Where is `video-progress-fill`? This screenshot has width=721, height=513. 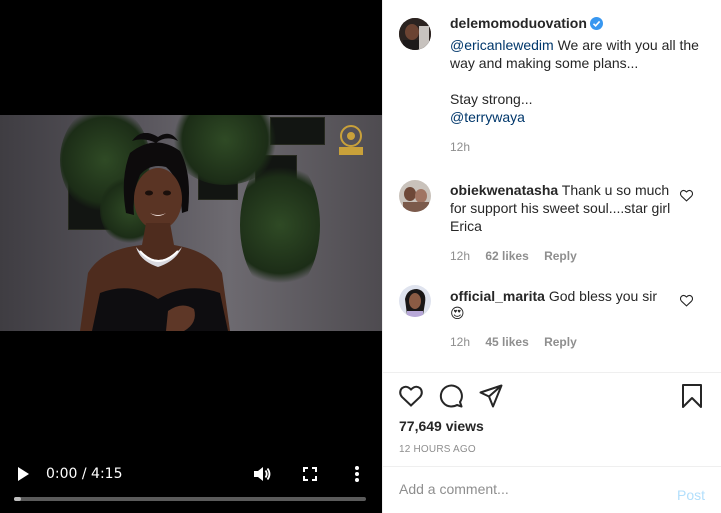
video-progress-fill is located at coordinates (18, 499).